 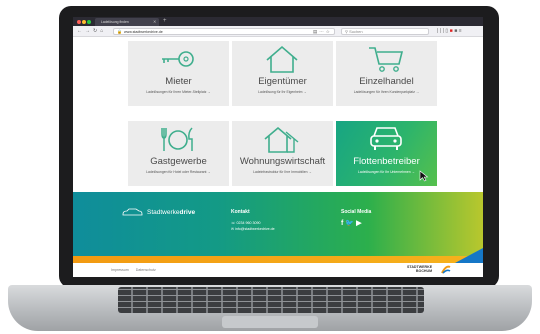 I want to click on twitter-icon: 🐦, so click(x=350, y=223).